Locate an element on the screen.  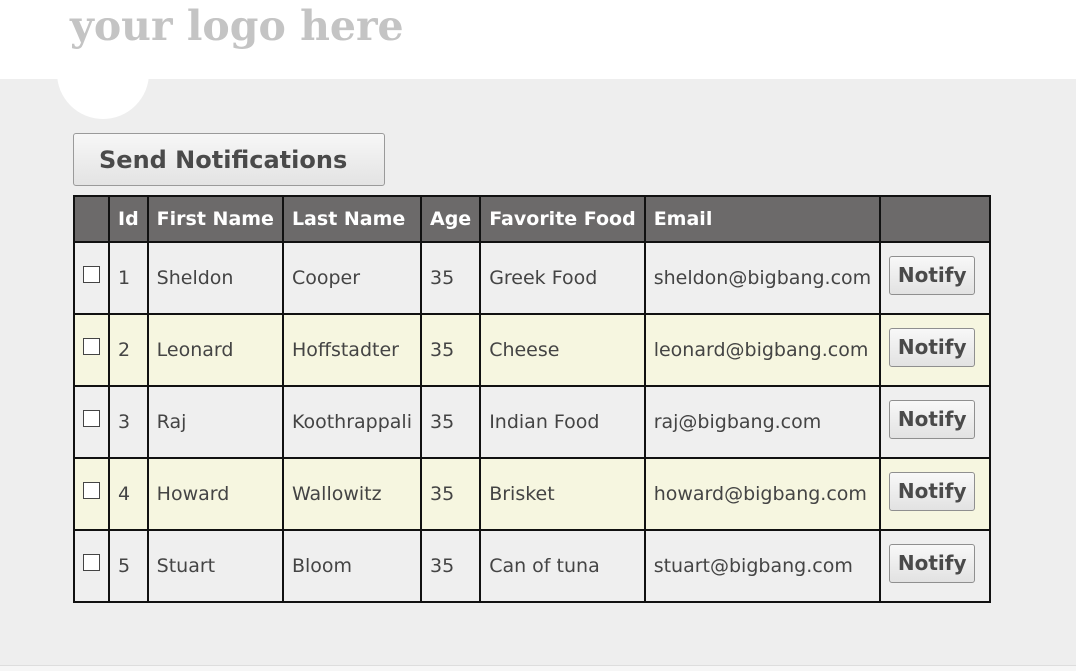
cell-email: howard@bigbang.com is located at coordinates (762, 494).